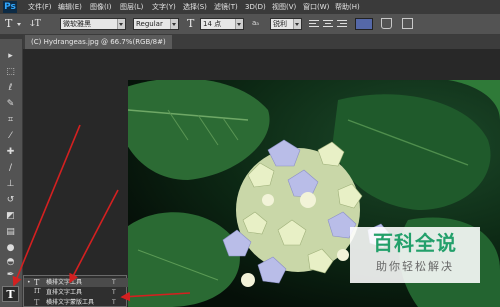 Image resolution: width=500 pixels, height=307 pixels. What do you see at coordinates (415, 243) in the screenshot?
I see `watermark-title: 百科全说` at bounding box center [415, 243].